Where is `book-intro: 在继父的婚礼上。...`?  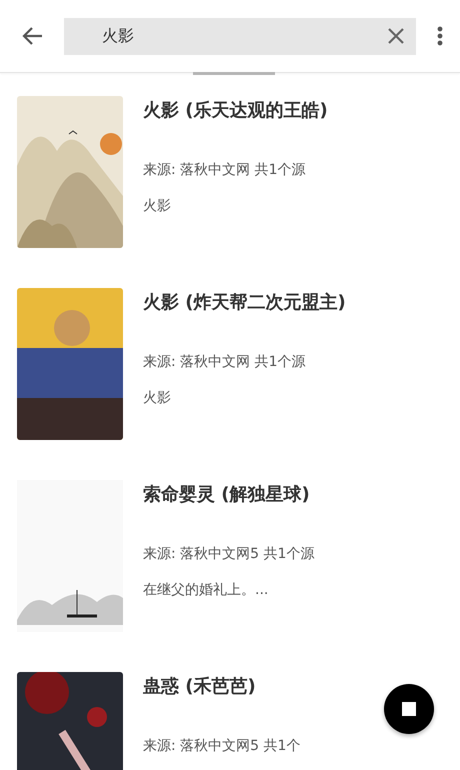
book-intro: 在继父的婚礼上。... is located at coordinates (206, 590).